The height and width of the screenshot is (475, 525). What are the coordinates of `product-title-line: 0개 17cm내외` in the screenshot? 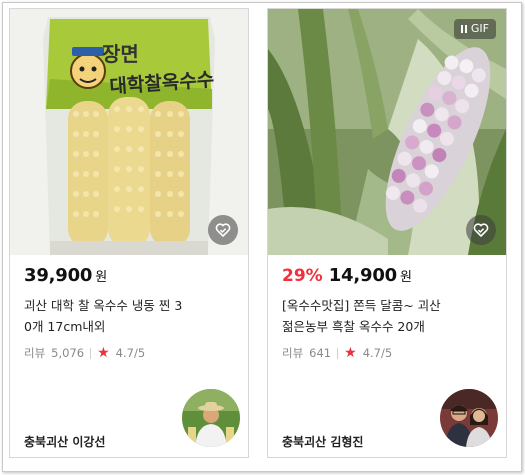 It's located at (65, 326).